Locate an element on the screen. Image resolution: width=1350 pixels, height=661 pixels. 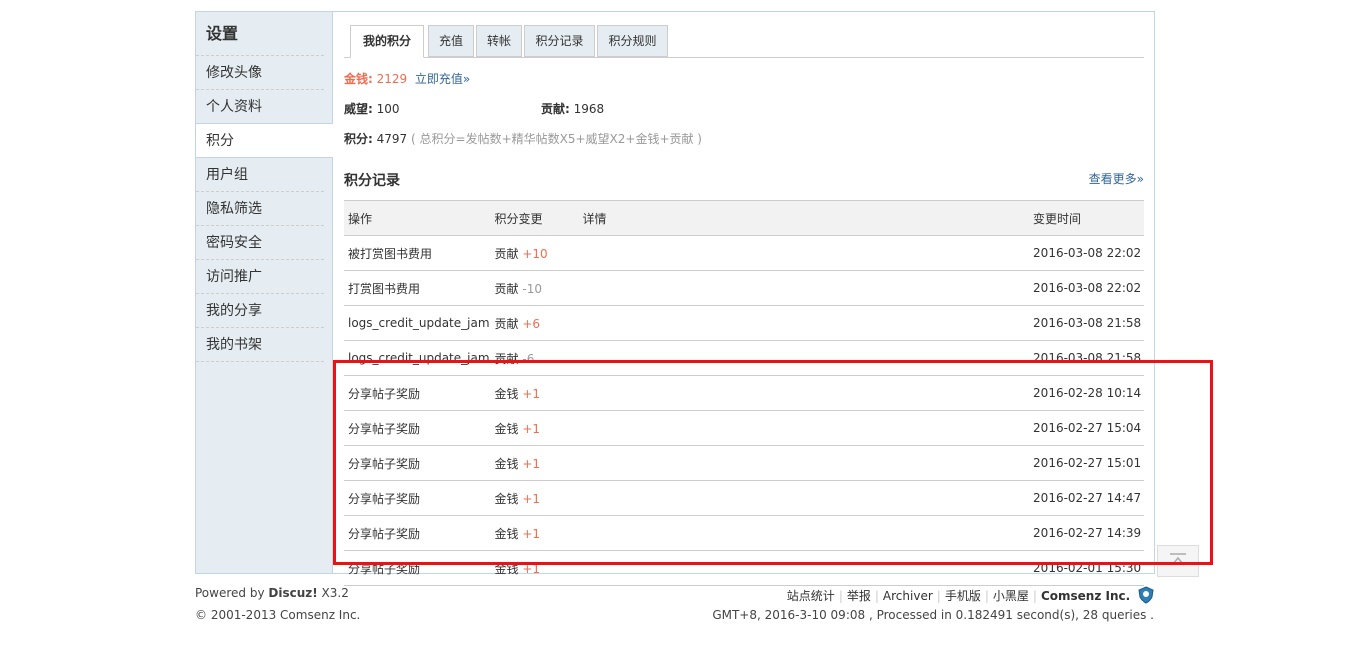
table-row: 被打赏图书费用 贡献 +10 2016-03-08 22:02 is located at coordinates (744, 253).